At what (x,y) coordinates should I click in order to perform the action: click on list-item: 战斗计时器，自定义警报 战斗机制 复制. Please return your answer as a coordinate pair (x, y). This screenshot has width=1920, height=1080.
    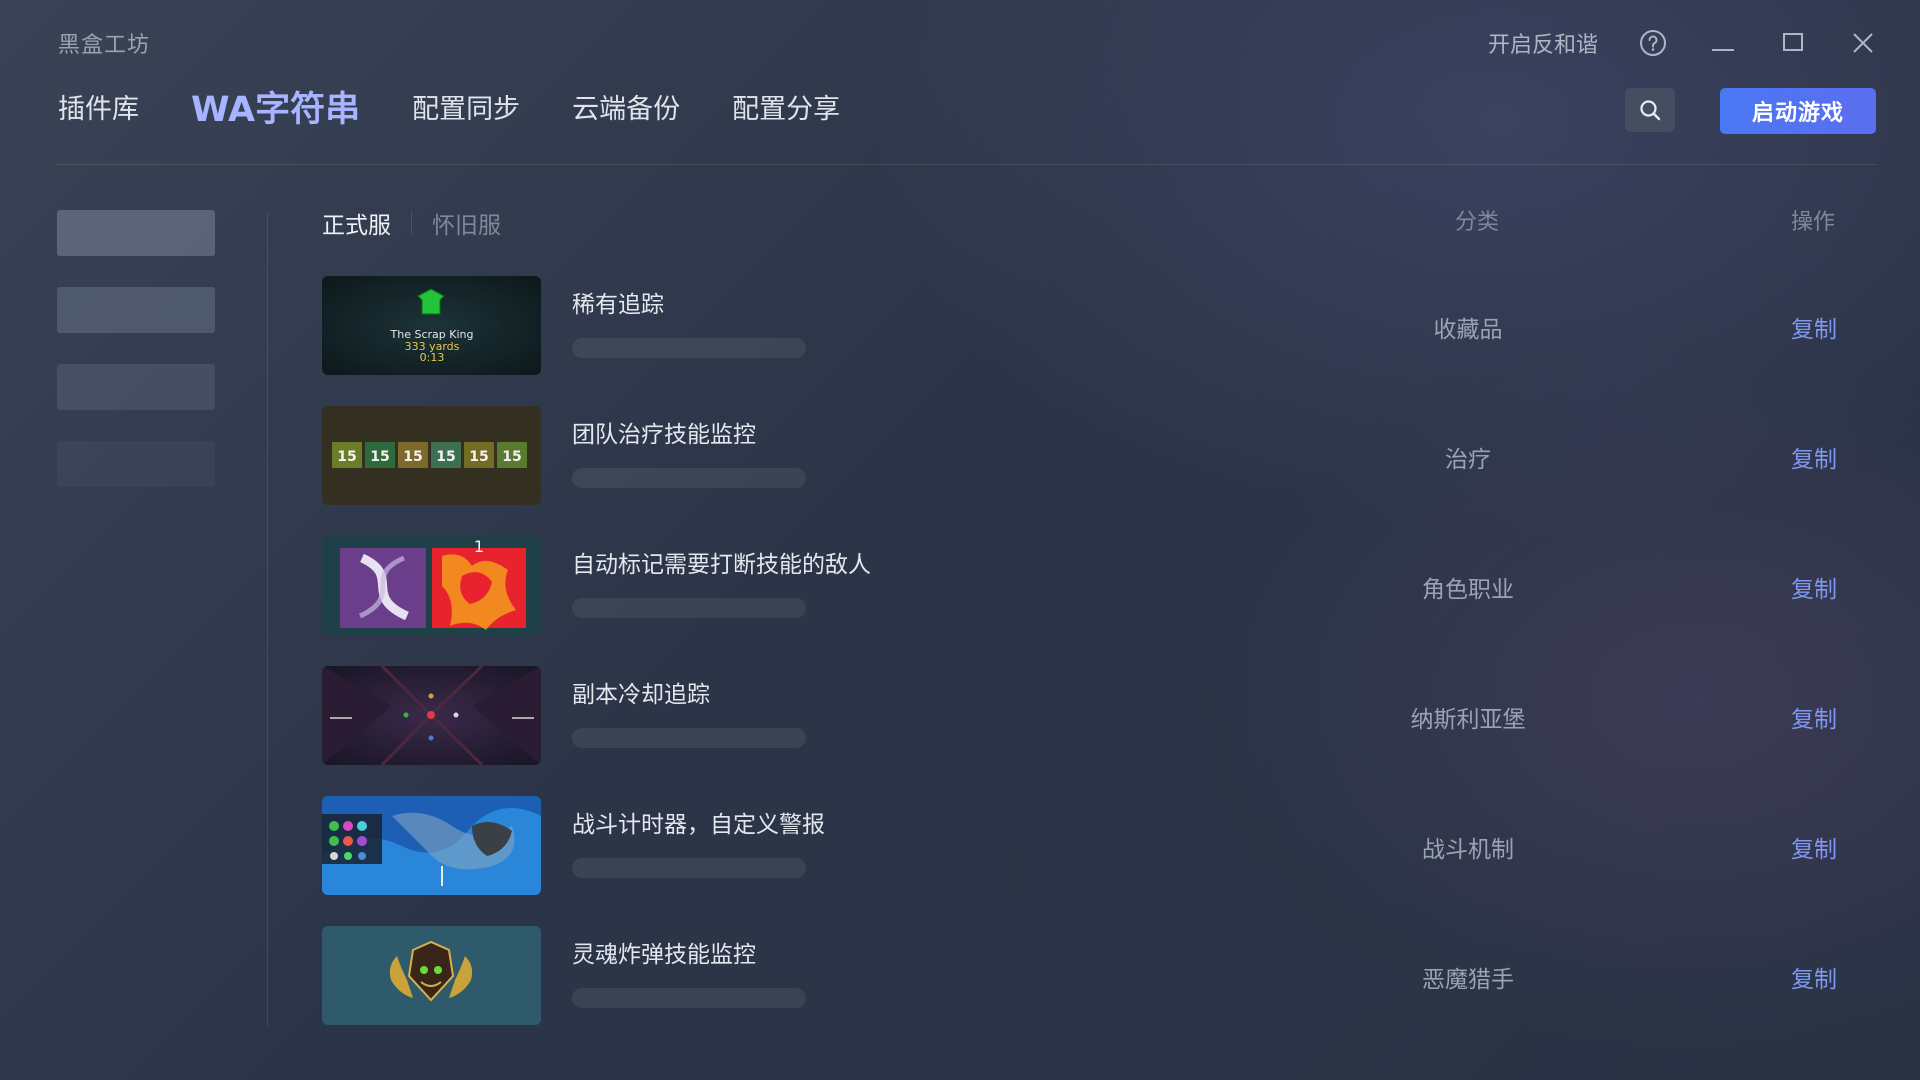
    Looking at the image, I should click on (1100, 861).